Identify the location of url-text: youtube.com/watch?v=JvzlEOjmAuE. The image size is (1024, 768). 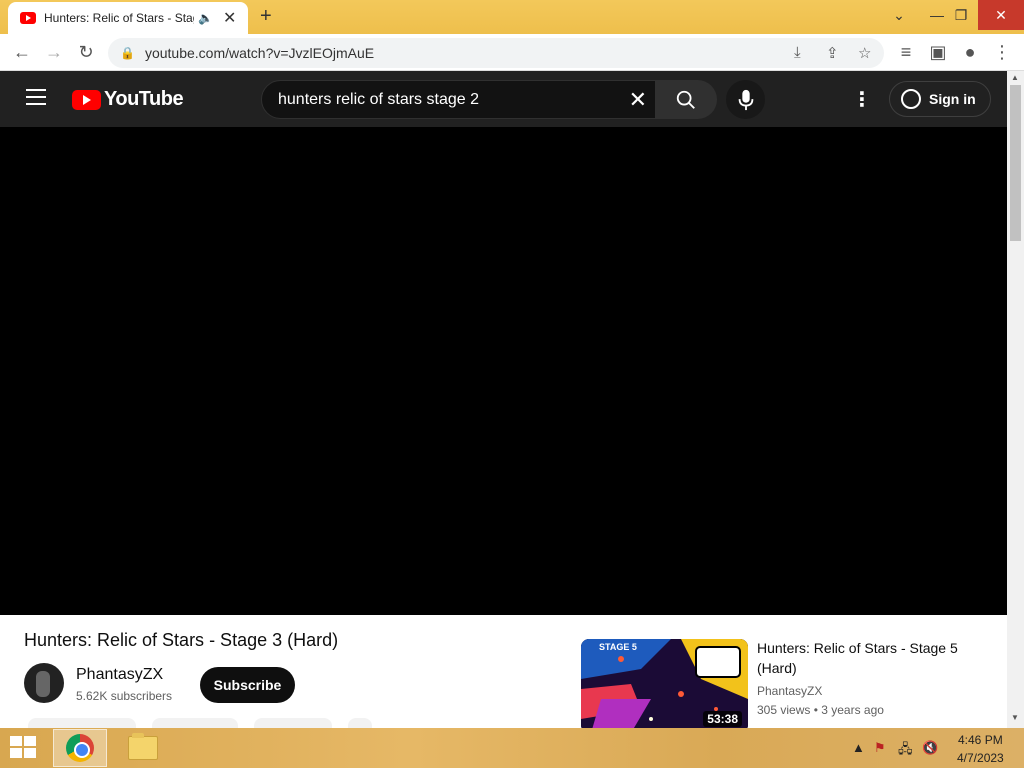
(259, 53).